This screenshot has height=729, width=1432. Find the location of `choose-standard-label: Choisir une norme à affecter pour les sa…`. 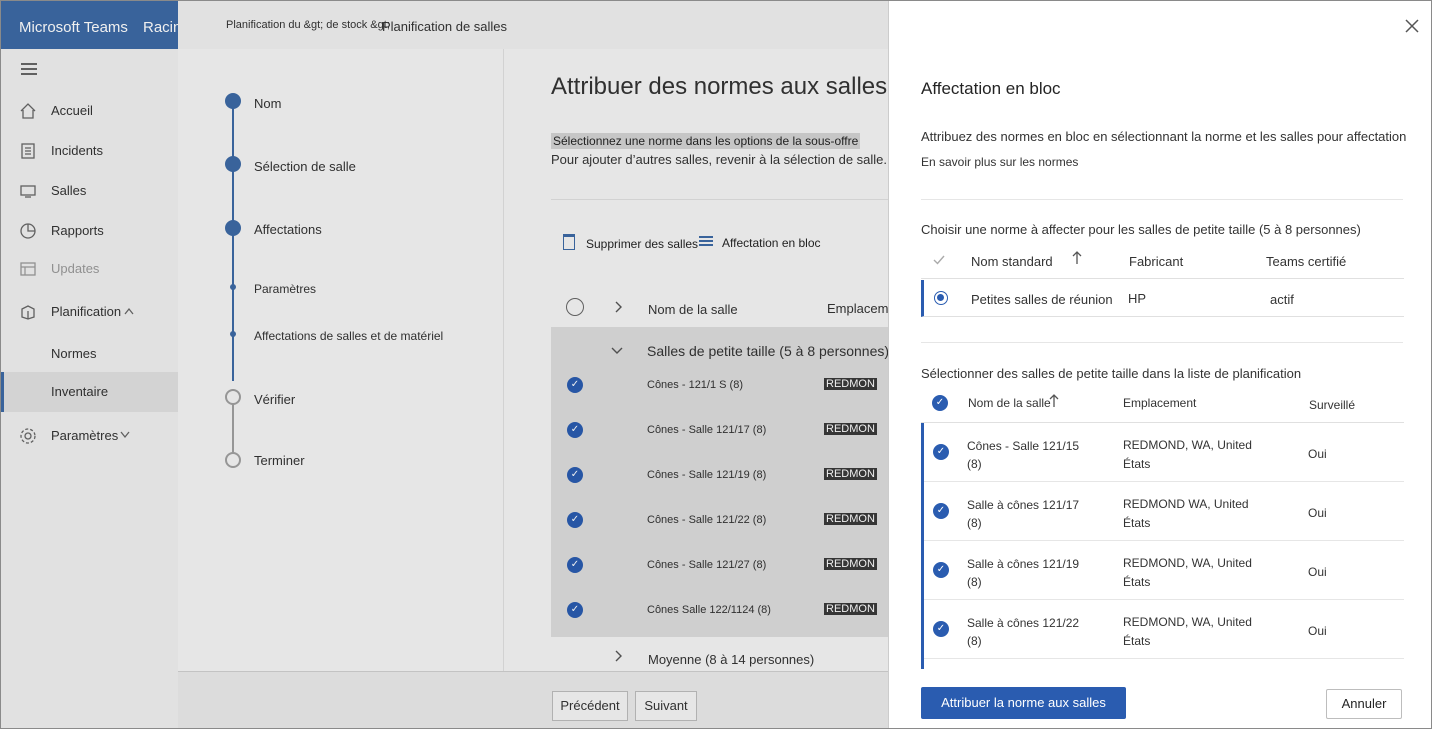

choose-standard-label: Choisir une norme à affecter pour les sa… is located at coordinates (1141, 229).